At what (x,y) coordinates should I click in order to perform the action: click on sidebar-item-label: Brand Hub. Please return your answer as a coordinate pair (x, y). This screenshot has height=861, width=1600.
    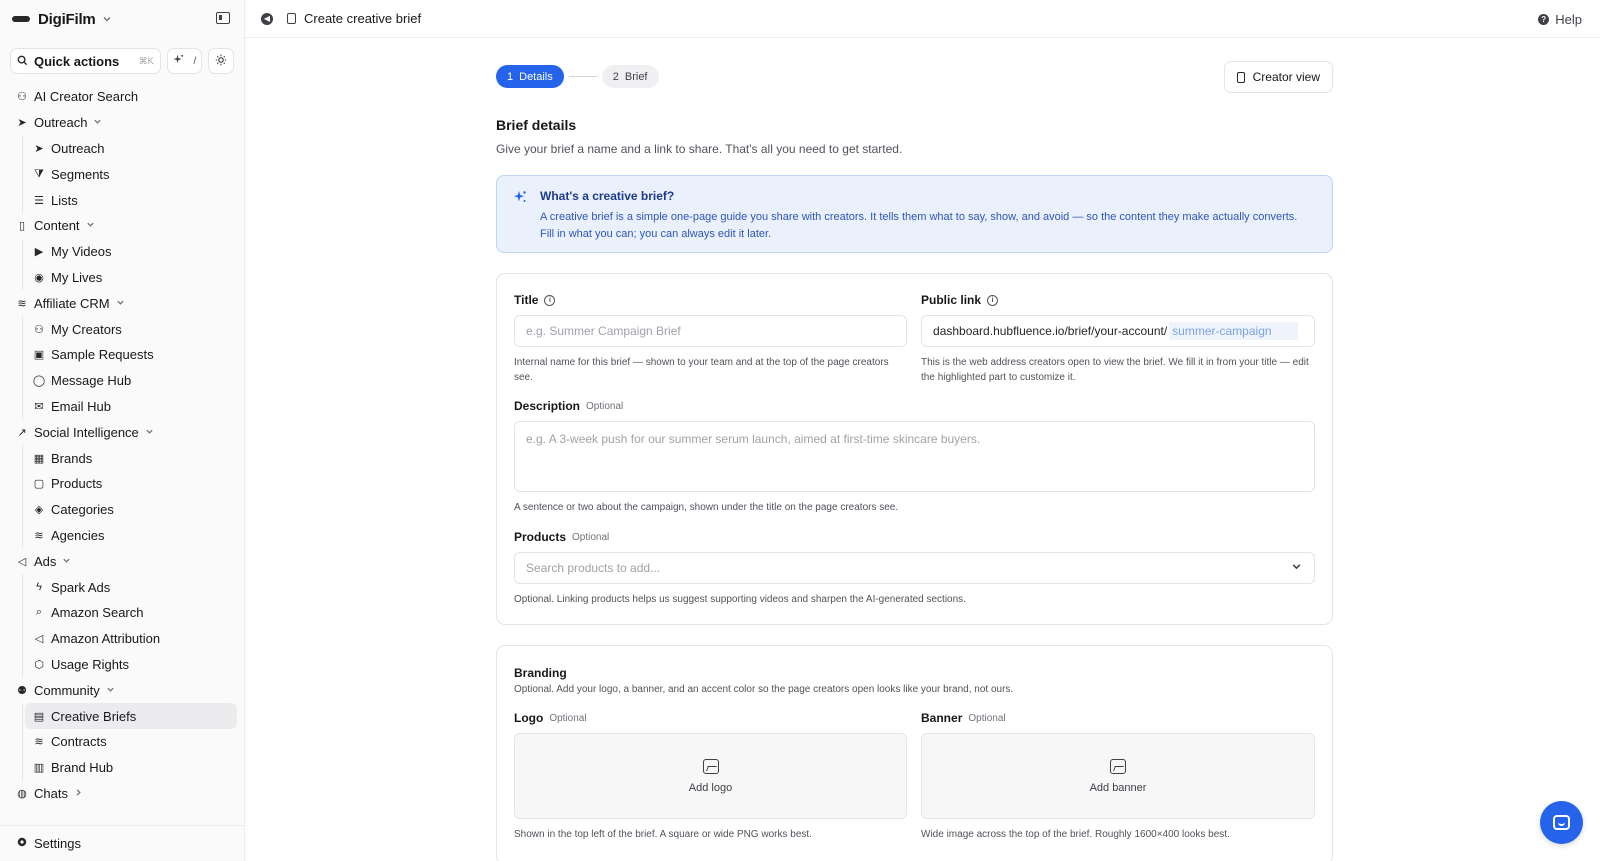
    Looking at the image, I should click on (82, 768).